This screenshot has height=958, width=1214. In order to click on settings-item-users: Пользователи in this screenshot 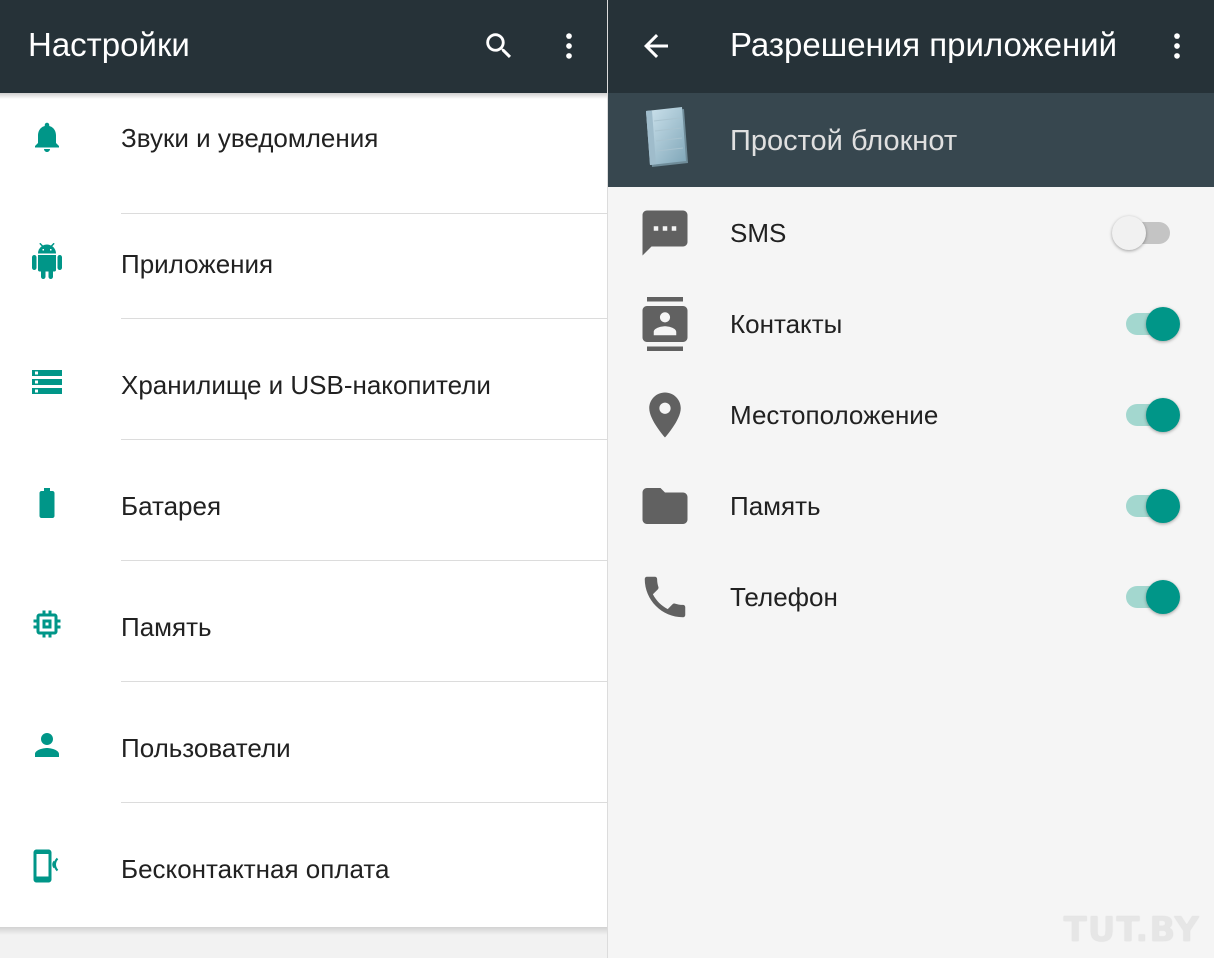, I will do `click(303, 742)`.